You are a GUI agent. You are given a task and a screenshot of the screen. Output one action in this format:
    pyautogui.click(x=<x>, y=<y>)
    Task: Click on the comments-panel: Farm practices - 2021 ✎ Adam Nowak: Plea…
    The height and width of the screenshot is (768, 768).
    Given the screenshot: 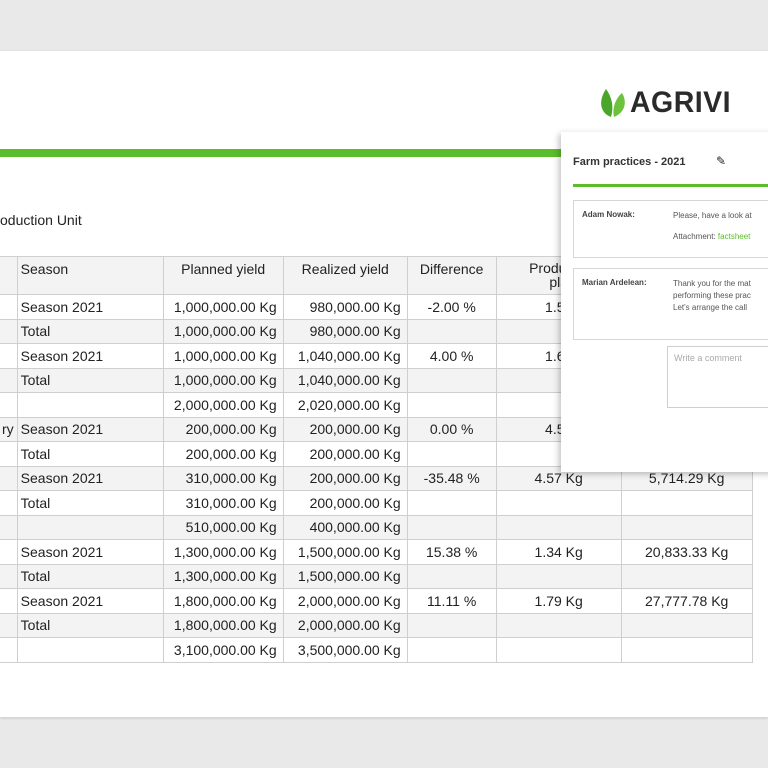 What is the action you would take?
    pyautogui.click(x=664, y=302)
    